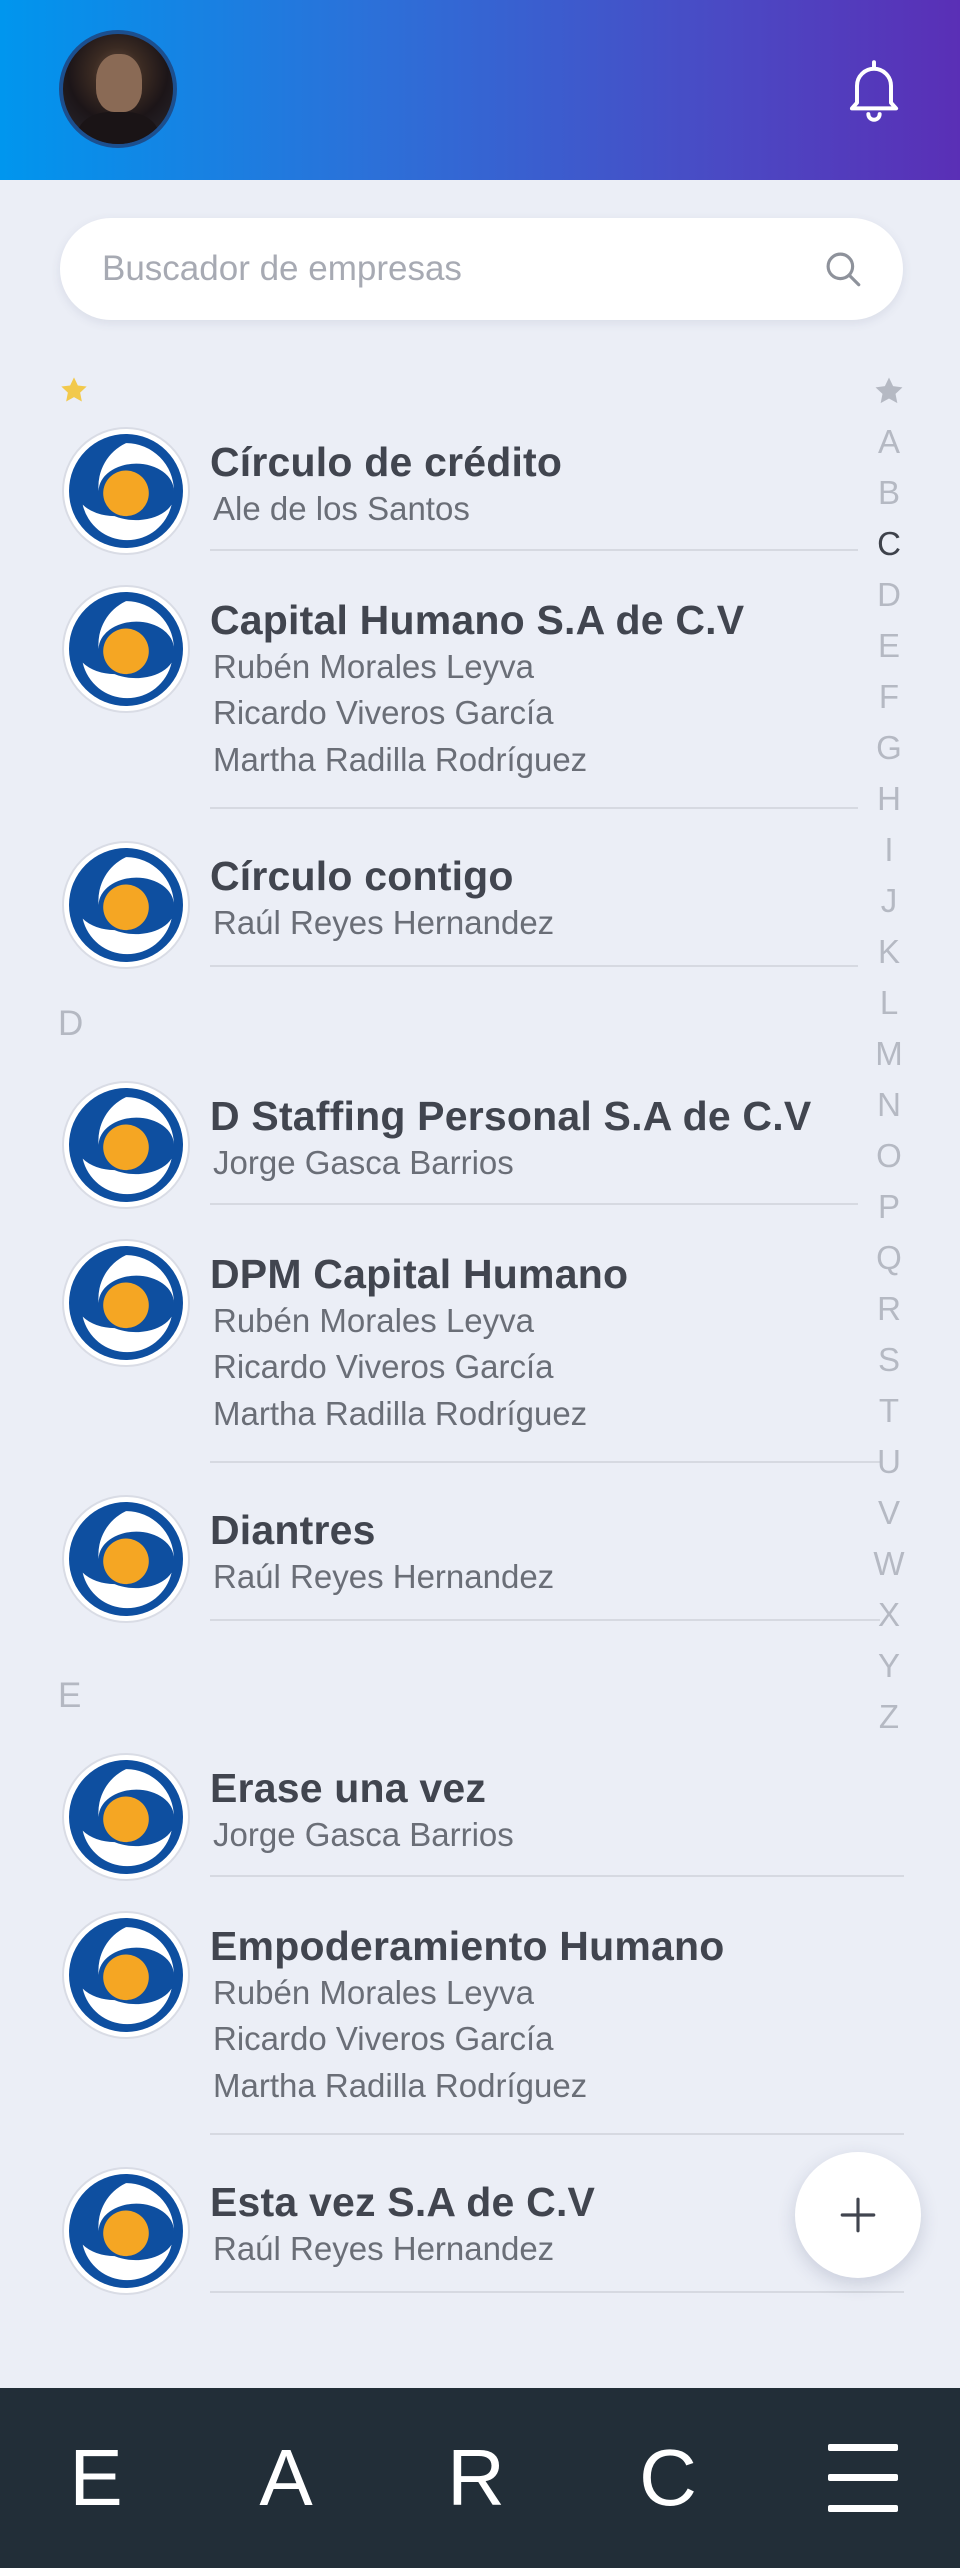 This screenshot has height=2568, width=960. Describe the element at coordinates (889, 1155) in the screenshot. I see `alphabet-index-letter: O` at that location.